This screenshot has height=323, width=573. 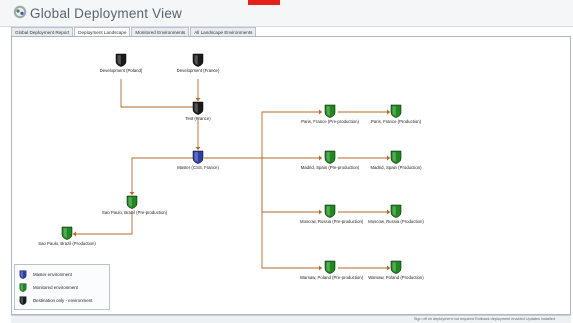 I want to click on node-label: Moscow, Russia (Production), so click(x=396, y=221).